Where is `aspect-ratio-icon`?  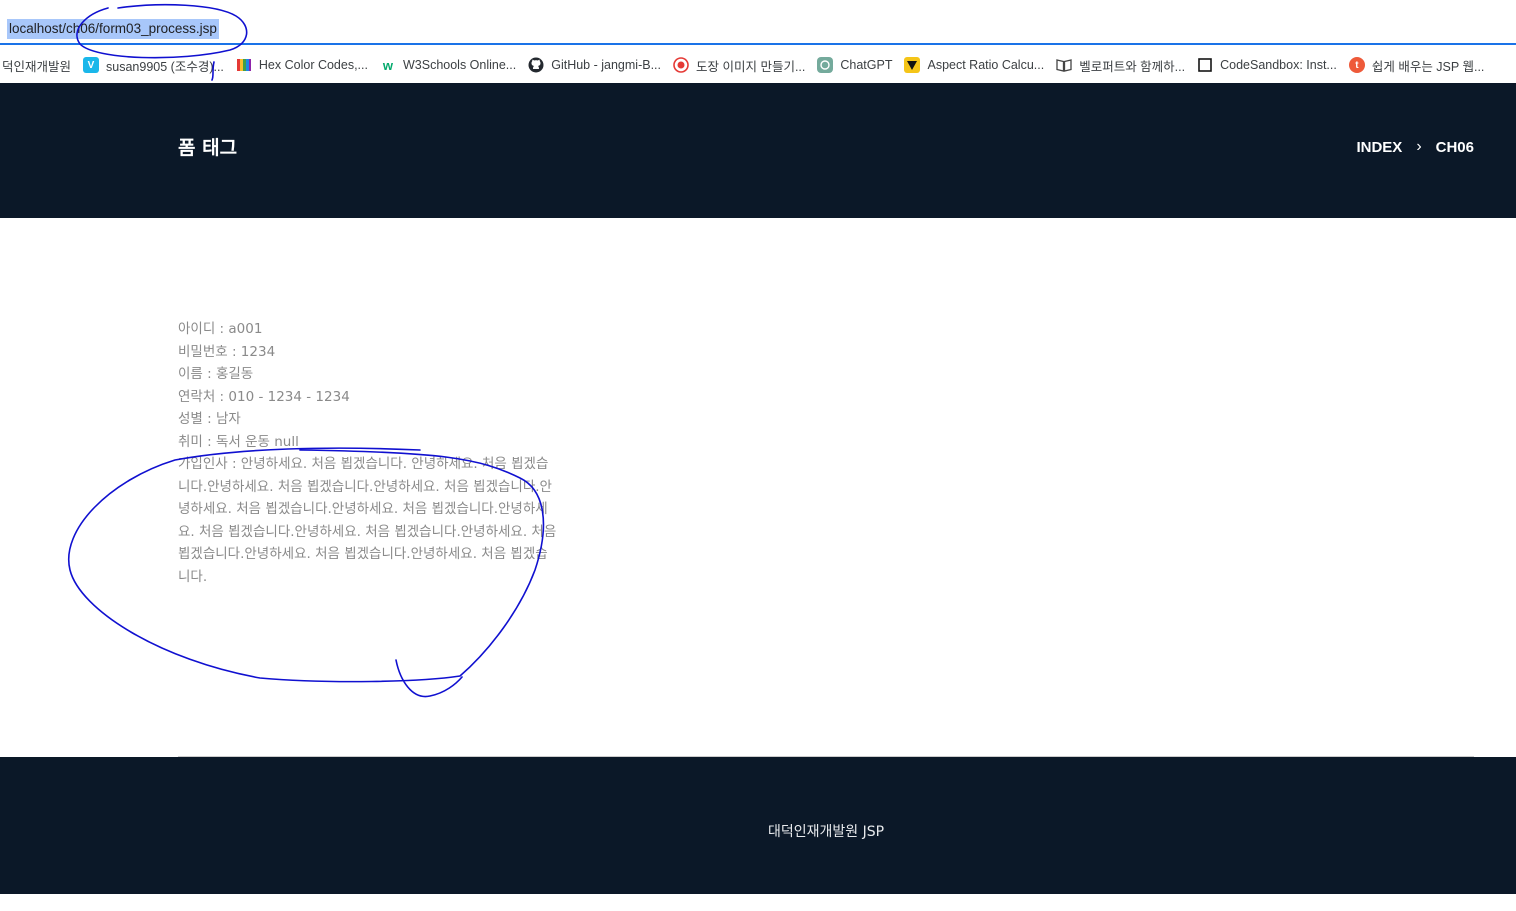
aspect-ratio-icon is located at coordinates (912, 65).